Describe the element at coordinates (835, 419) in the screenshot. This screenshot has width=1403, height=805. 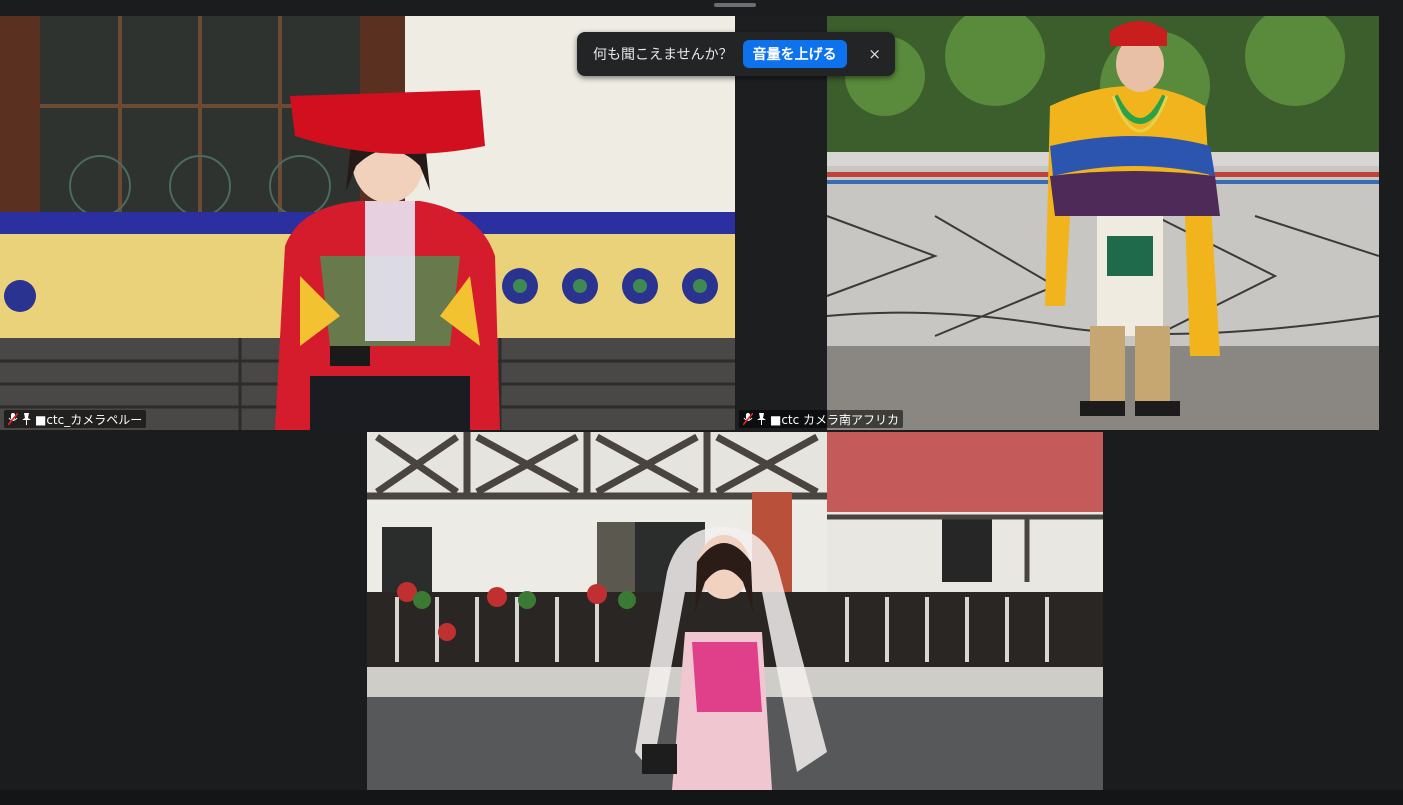
I see `participant-name: ■ctc カメラ南アフリカ` at that location.